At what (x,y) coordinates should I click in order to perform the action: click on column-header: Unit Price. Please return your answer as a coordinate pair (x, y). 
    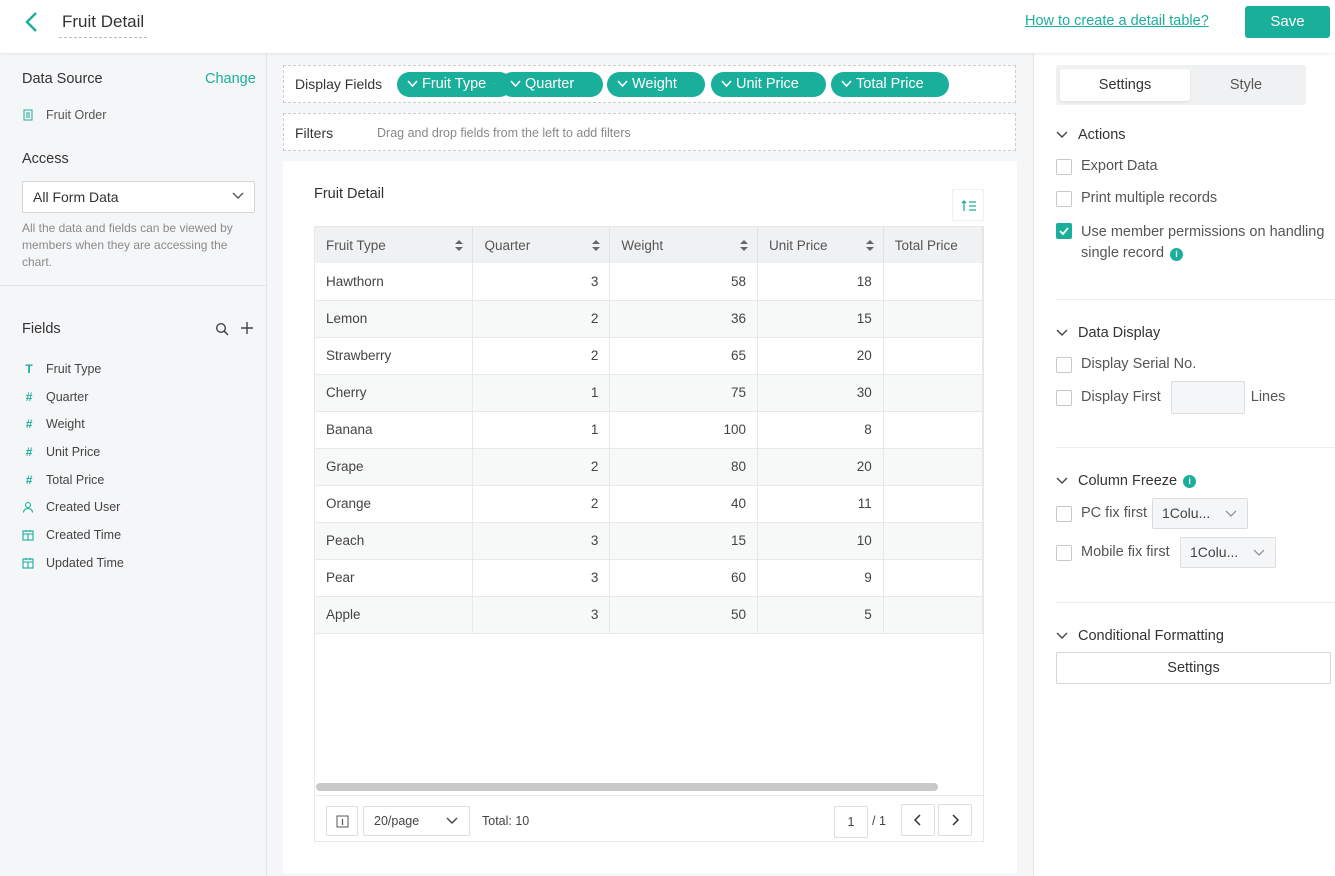
    Looking at the image, I should click on (820, 245).